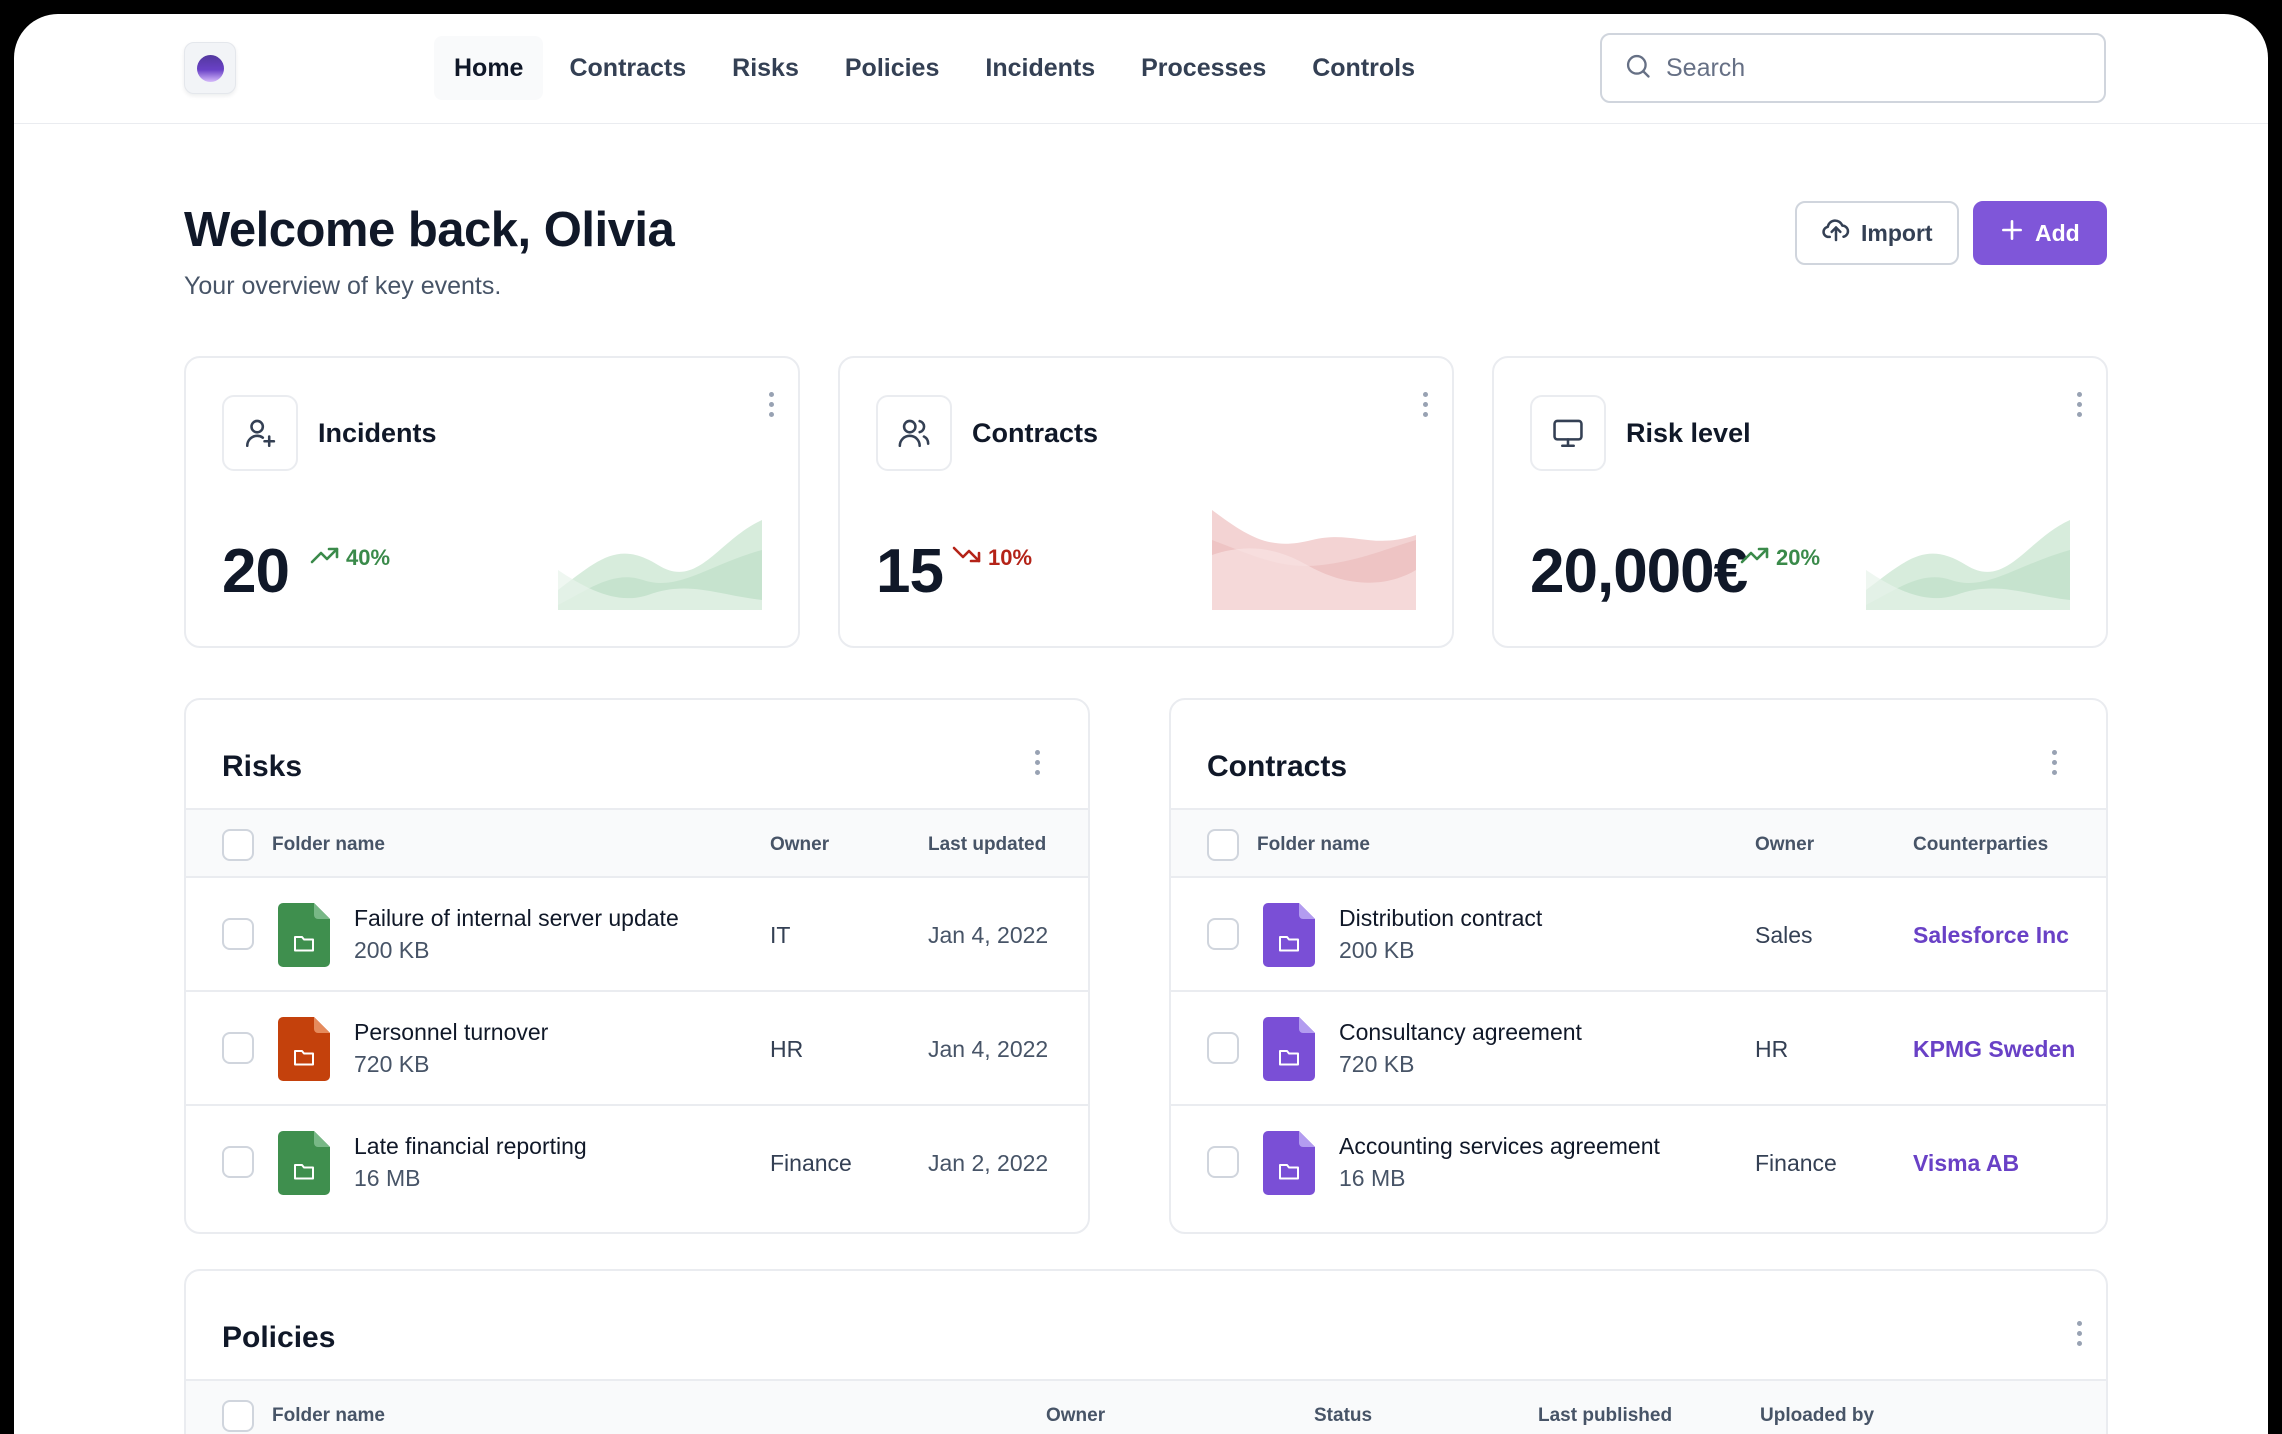 The image size is (2282, 1434). What do you see at coordinates (1817, 1415) in the screenshot?
I see `column-header: Uploaded by` at bounding box center [1817, 1415].